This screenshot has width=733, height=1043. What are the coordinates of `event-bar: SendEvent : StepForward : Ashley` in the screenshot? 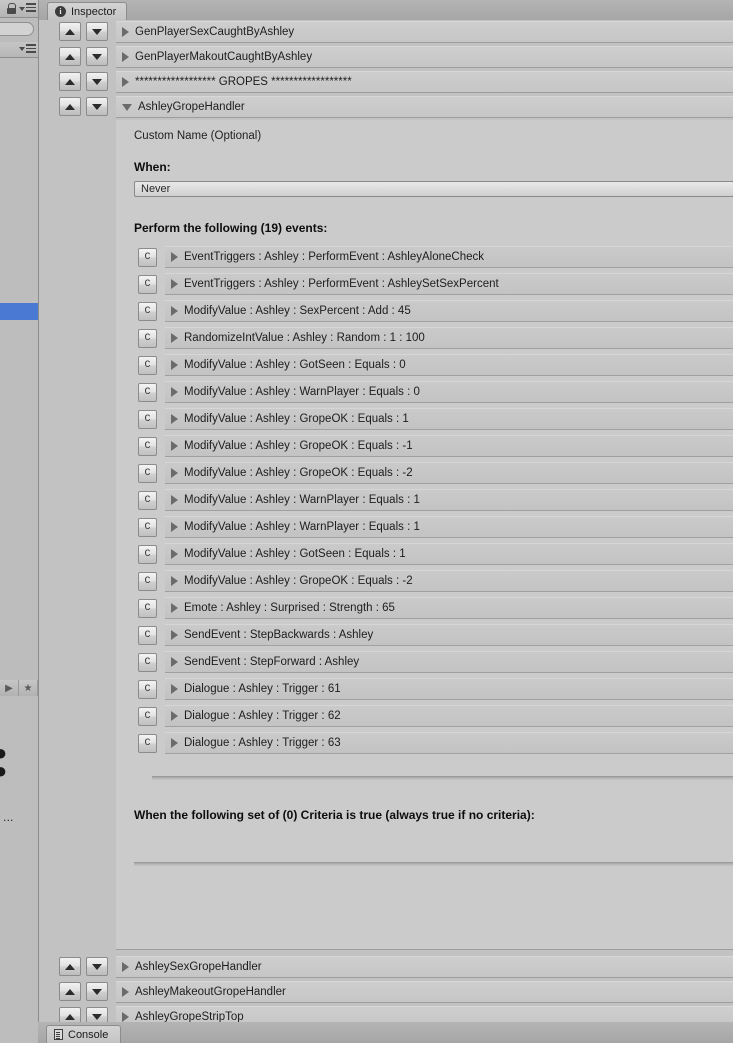 It's located at (449, 662).